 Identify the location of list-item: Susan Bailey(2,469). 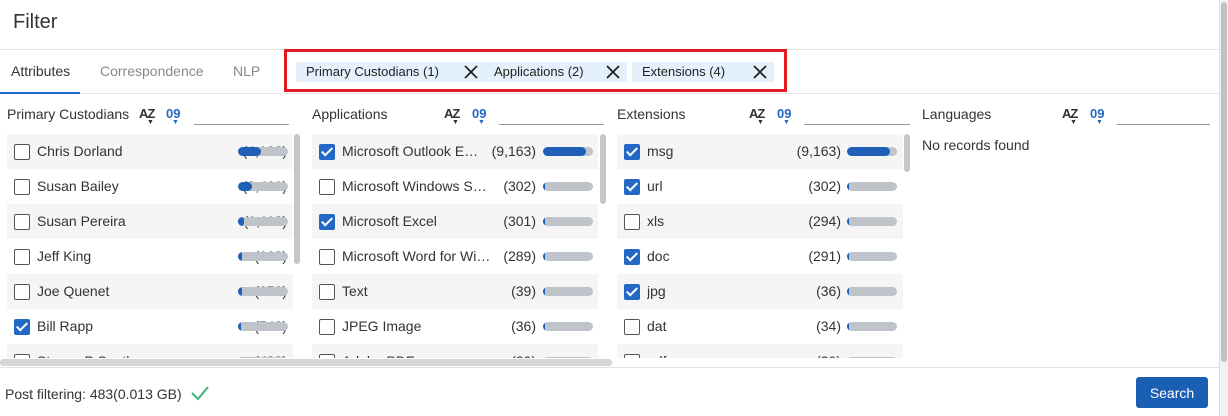
(150, 186).